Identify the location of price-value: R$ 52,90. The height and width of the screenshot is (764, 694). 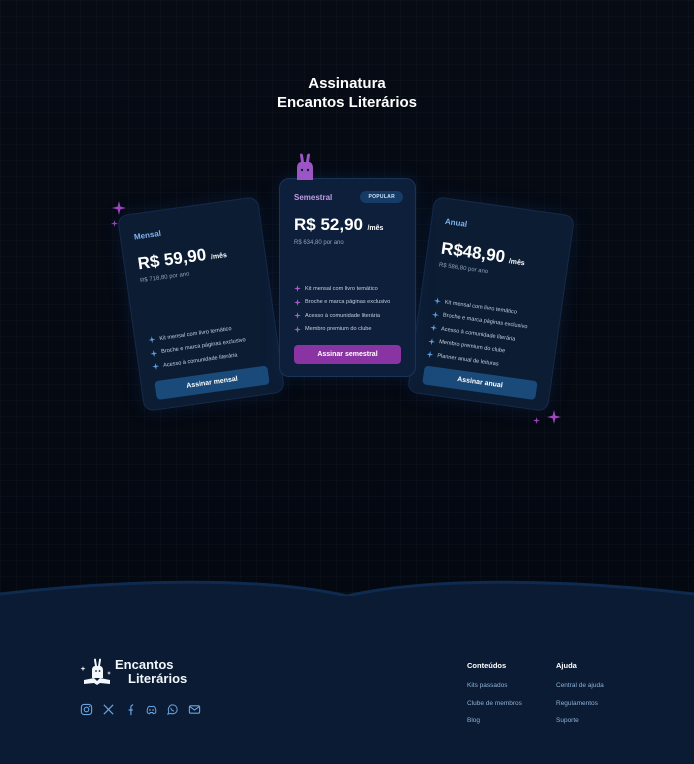
(328, 224).